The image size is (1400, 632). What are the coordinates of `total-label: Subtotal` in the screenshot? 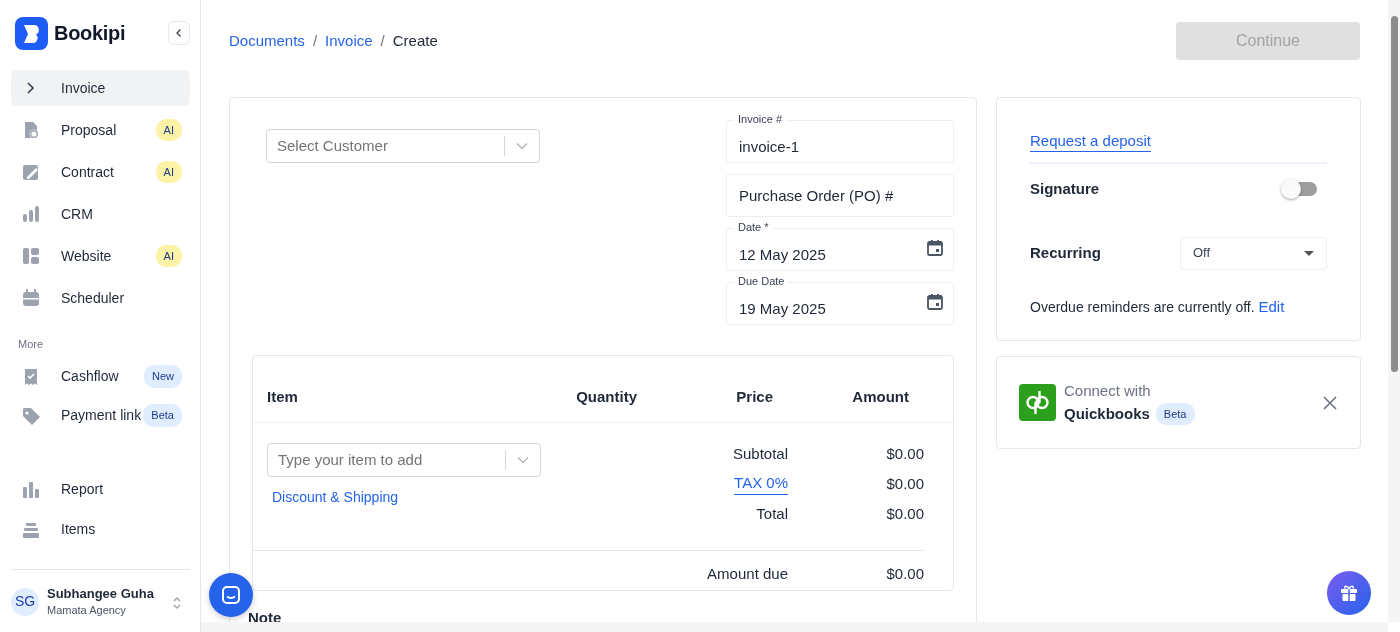 It's located at (759, 454).